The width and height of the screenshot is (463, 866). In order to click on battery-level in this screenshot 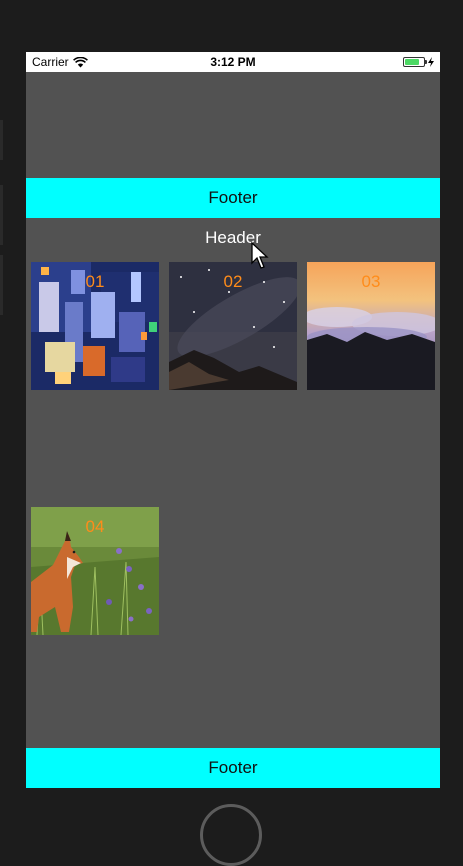, I will do `click(412, 62)`.